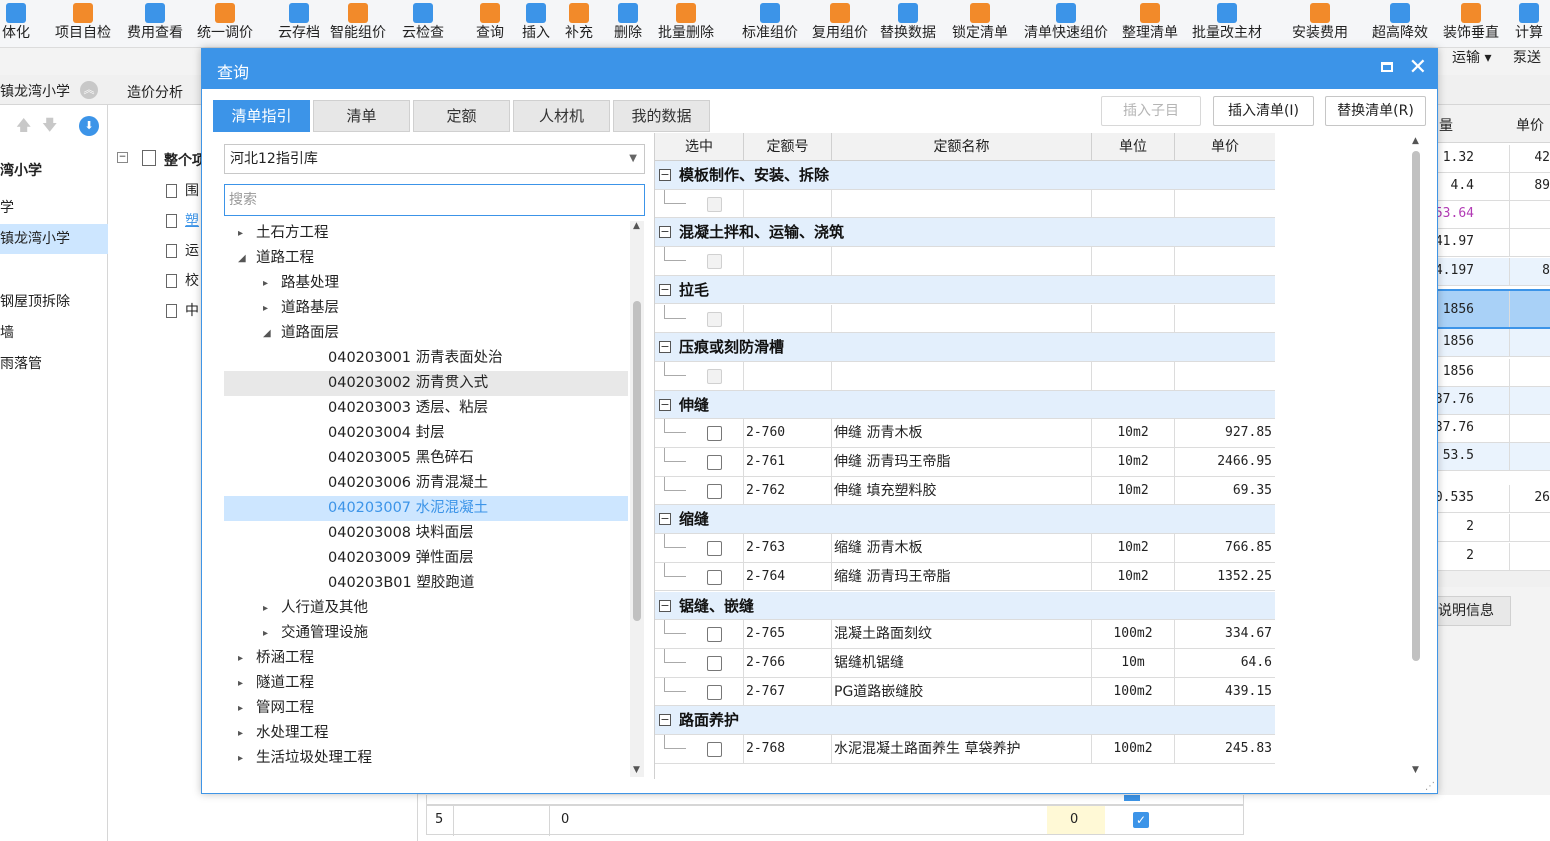  What do you see at coordinates (962, 147) in the screenshot?
I see `column-header-2: 定额名称` at bounding box center [962, 147].